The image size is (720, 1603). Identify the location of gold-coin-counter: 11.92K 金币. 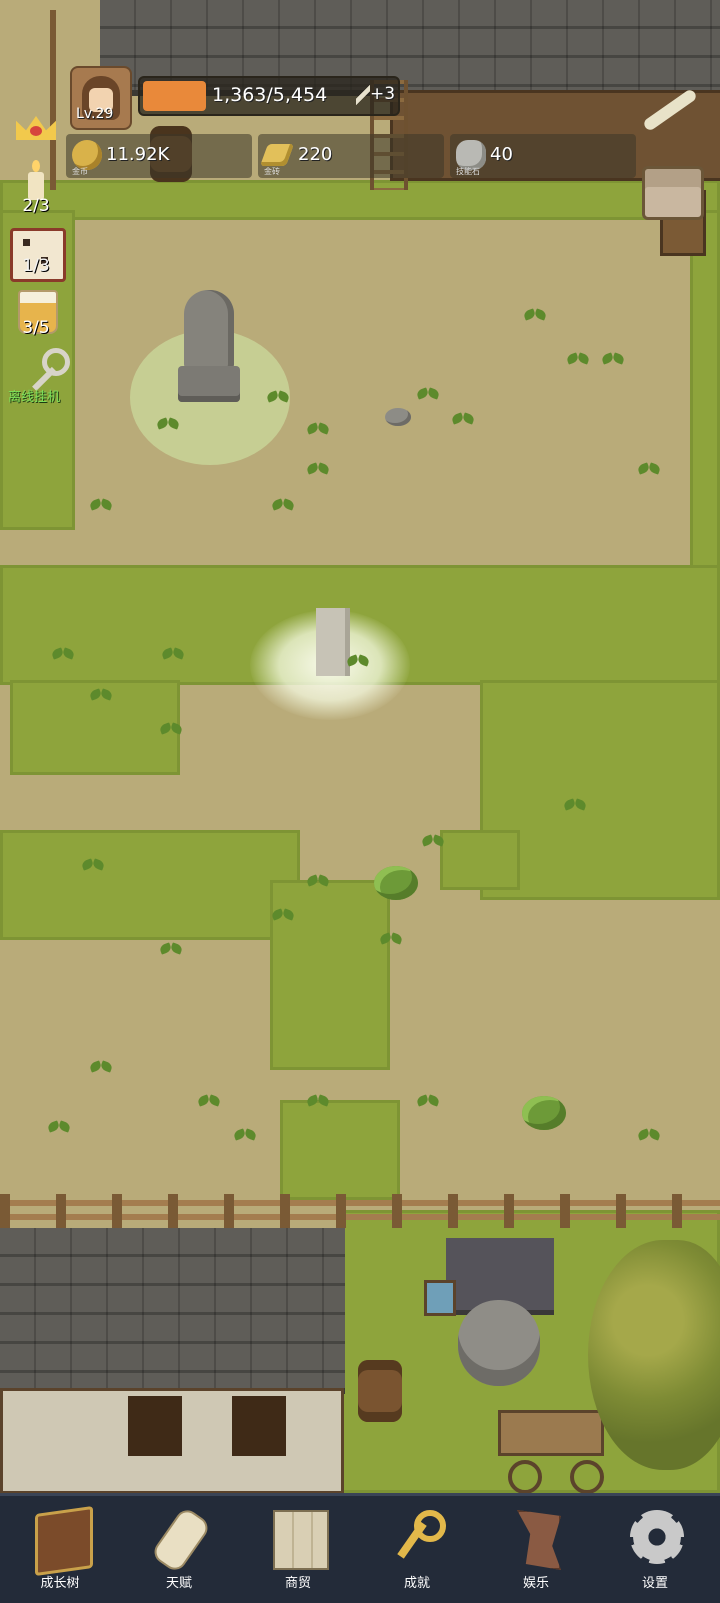
(159, 156).